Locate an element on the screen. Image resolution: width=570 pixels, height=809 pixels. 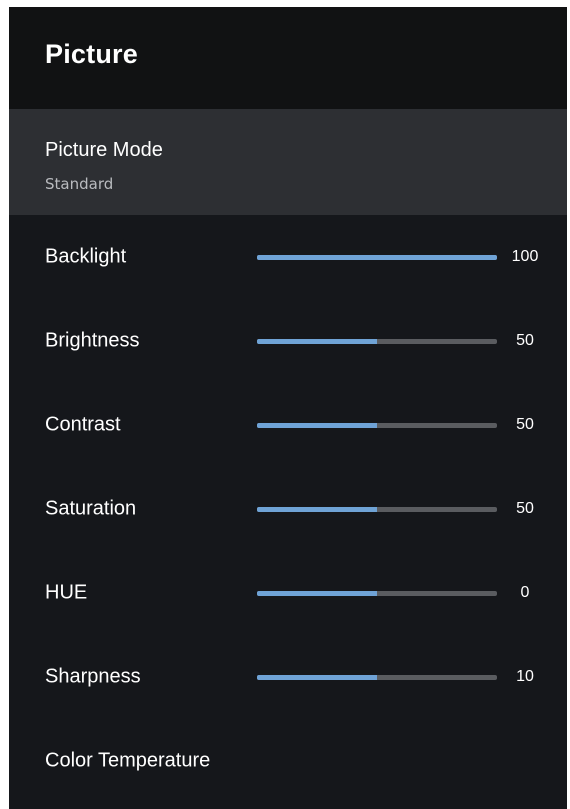
brightness-label: Brightness is located at coordinates (92, 340).